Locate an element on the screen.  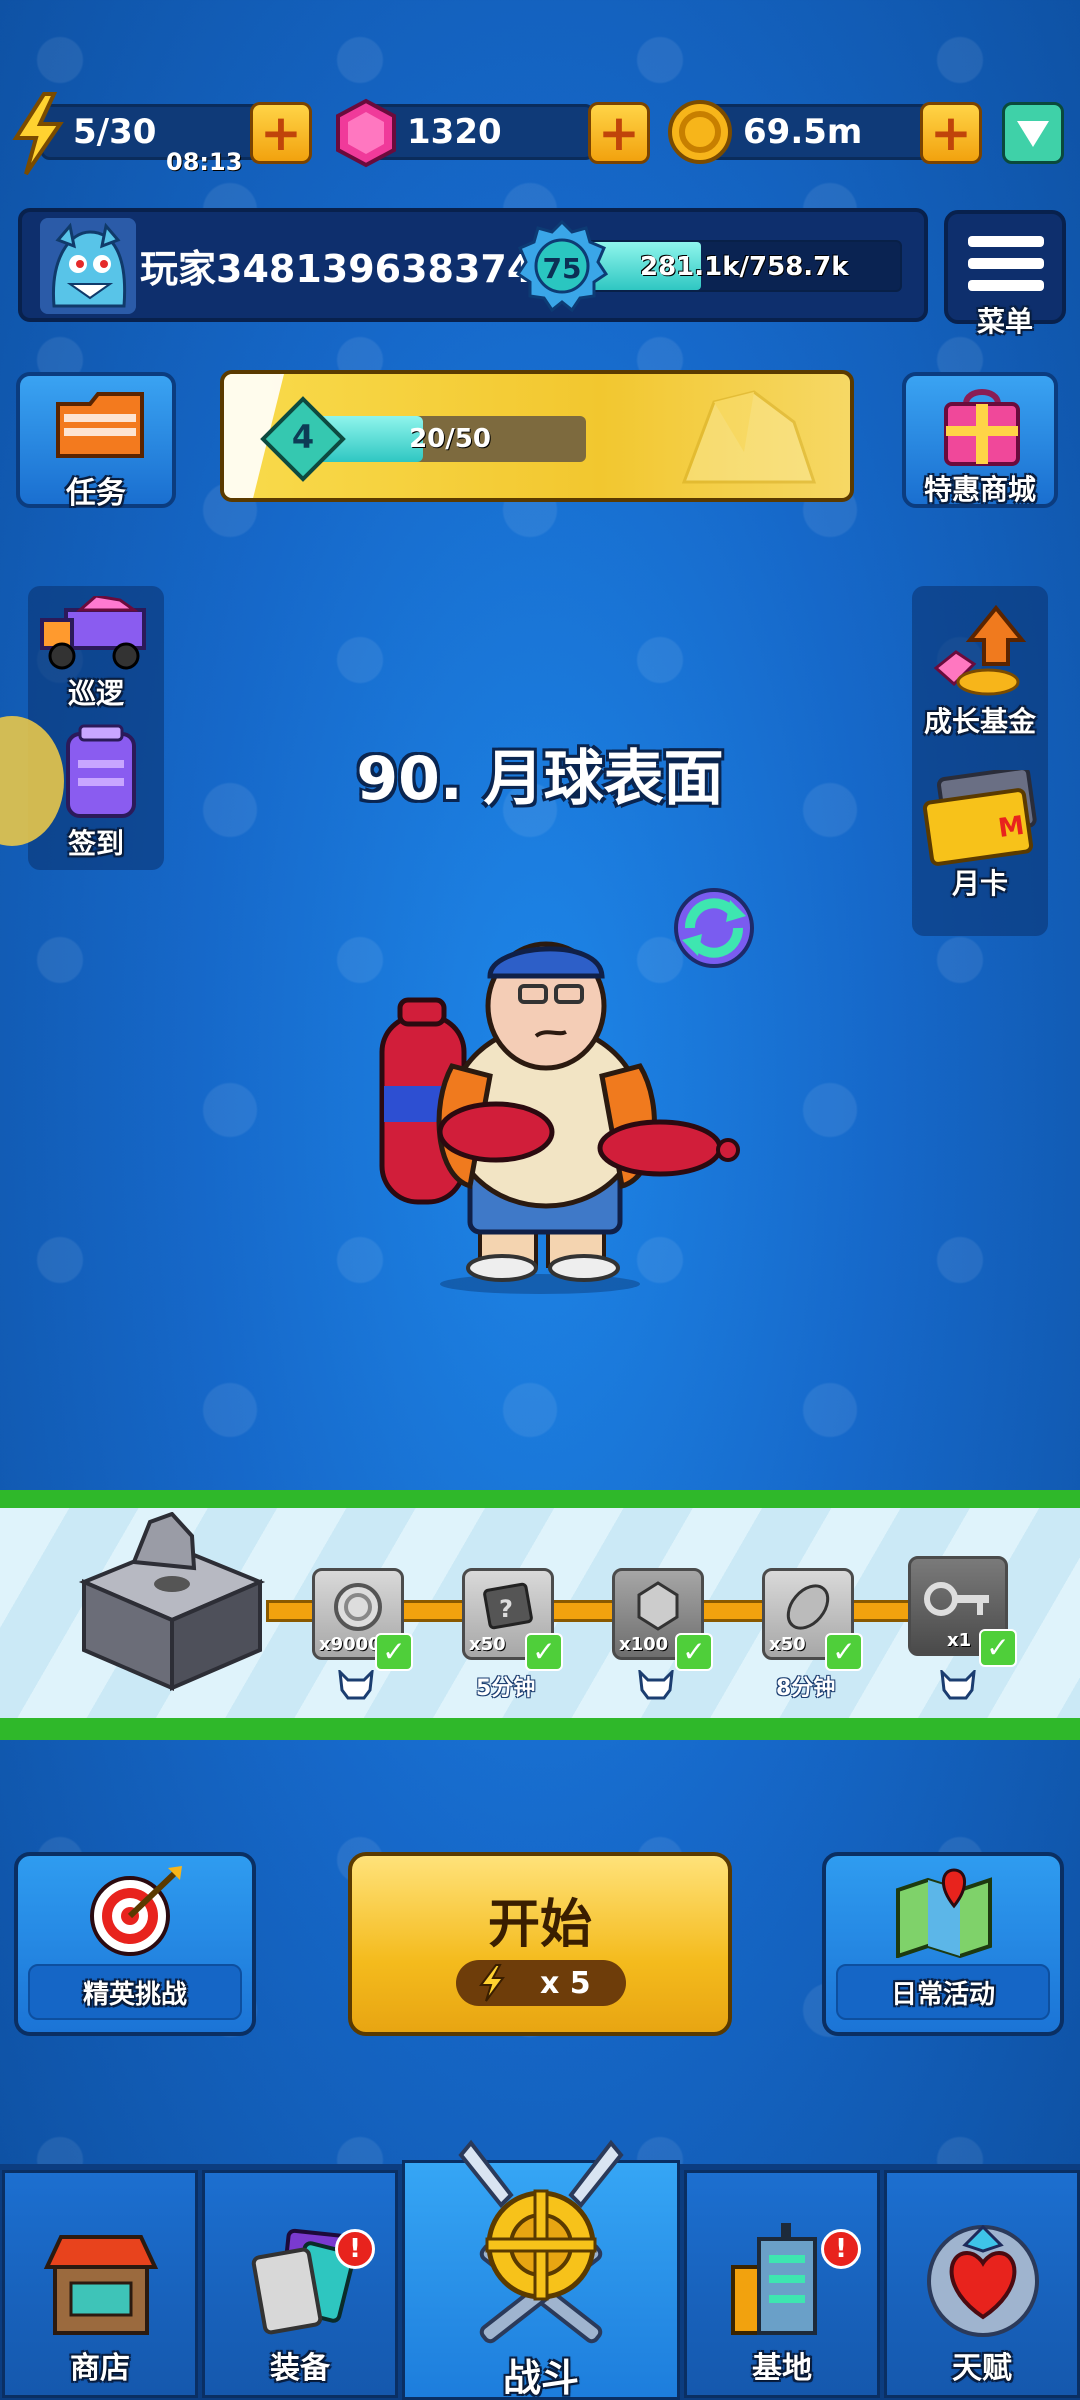
shop-icon is located at coordinates (101, 2285).